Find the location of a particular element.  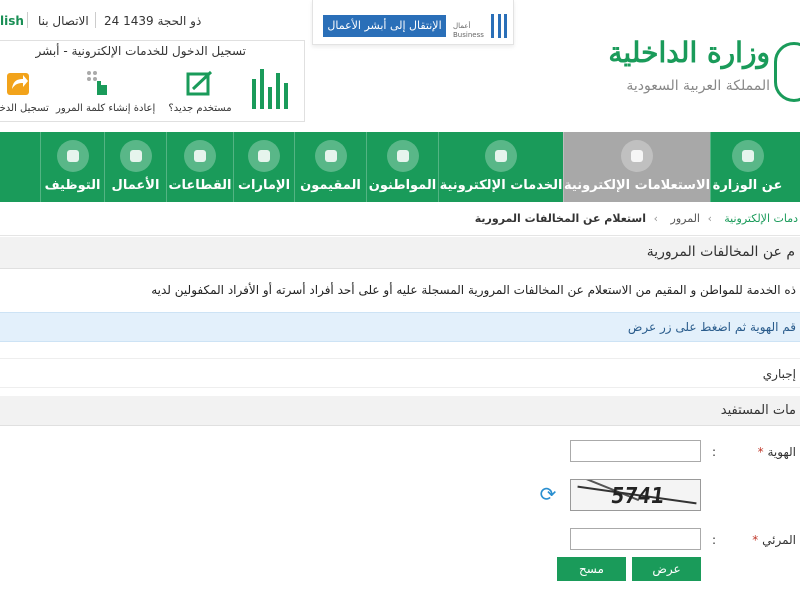

instruction-text: قم الهوية ثم اضغط على زر عرض is located at coordinates (711, 327).